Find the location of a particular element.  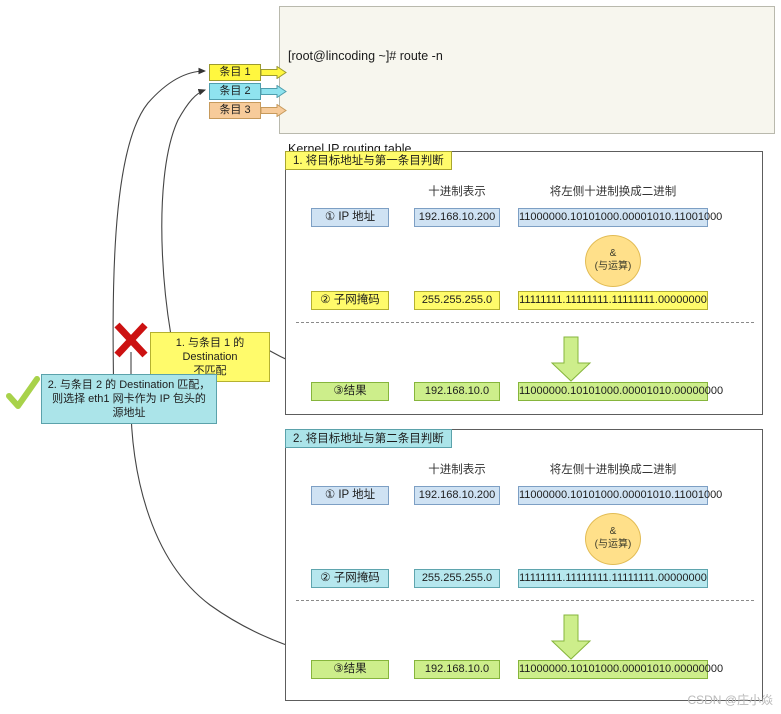

match-callout-line1: 2. 与条目 2 的 Destination 匹配， is located at coordinates (129, 385).